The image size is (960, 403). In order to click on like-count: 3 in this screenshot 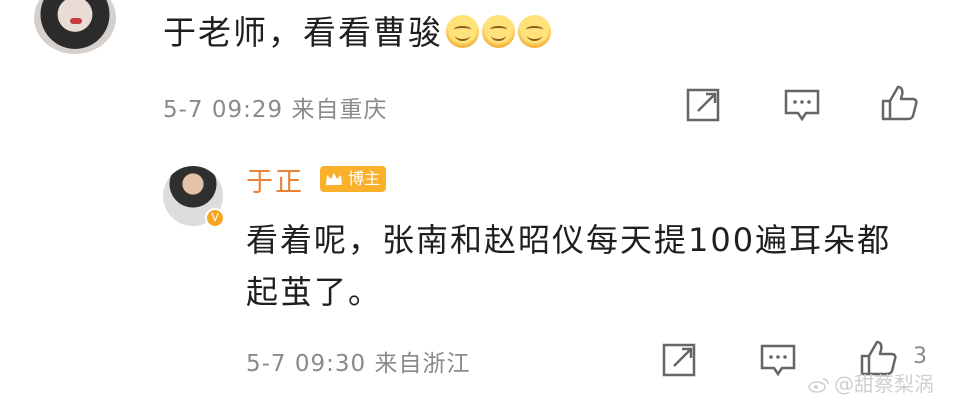, I will do `click(920, 356)`.